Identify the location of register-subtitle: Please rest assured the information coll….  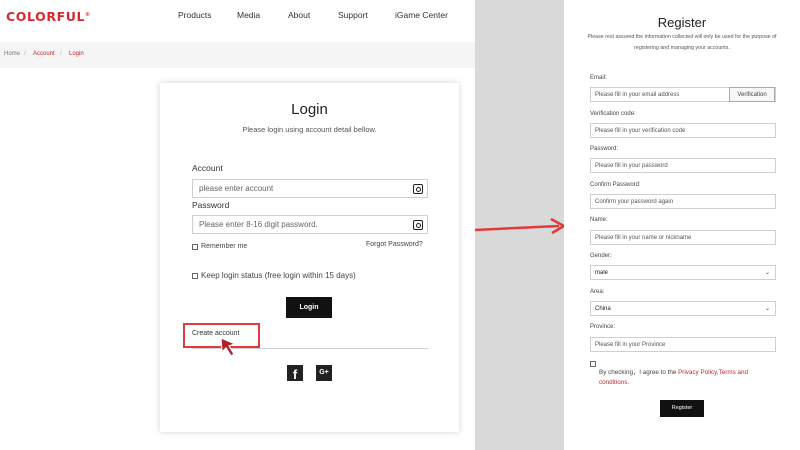
(682, 42).